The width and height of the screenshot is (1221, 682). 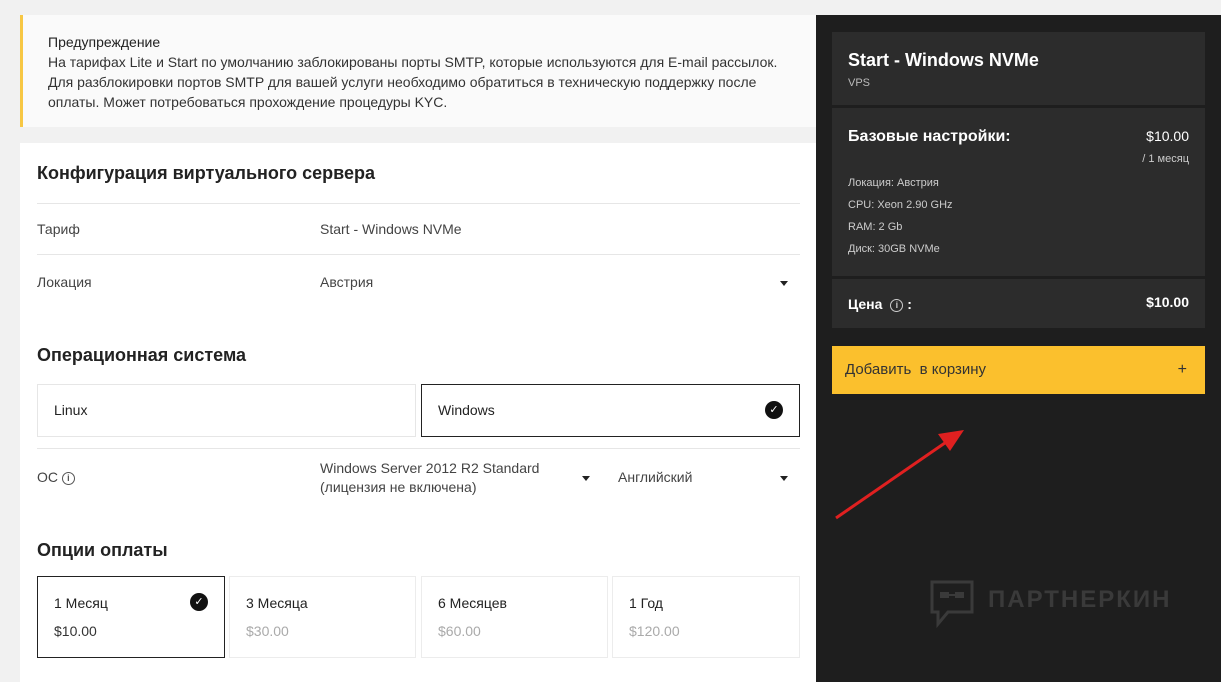 What do you see at coordinates (267, 631) in the screenshot?
I see `payment-option-price: $30.00` at bounding box center [267, 631].